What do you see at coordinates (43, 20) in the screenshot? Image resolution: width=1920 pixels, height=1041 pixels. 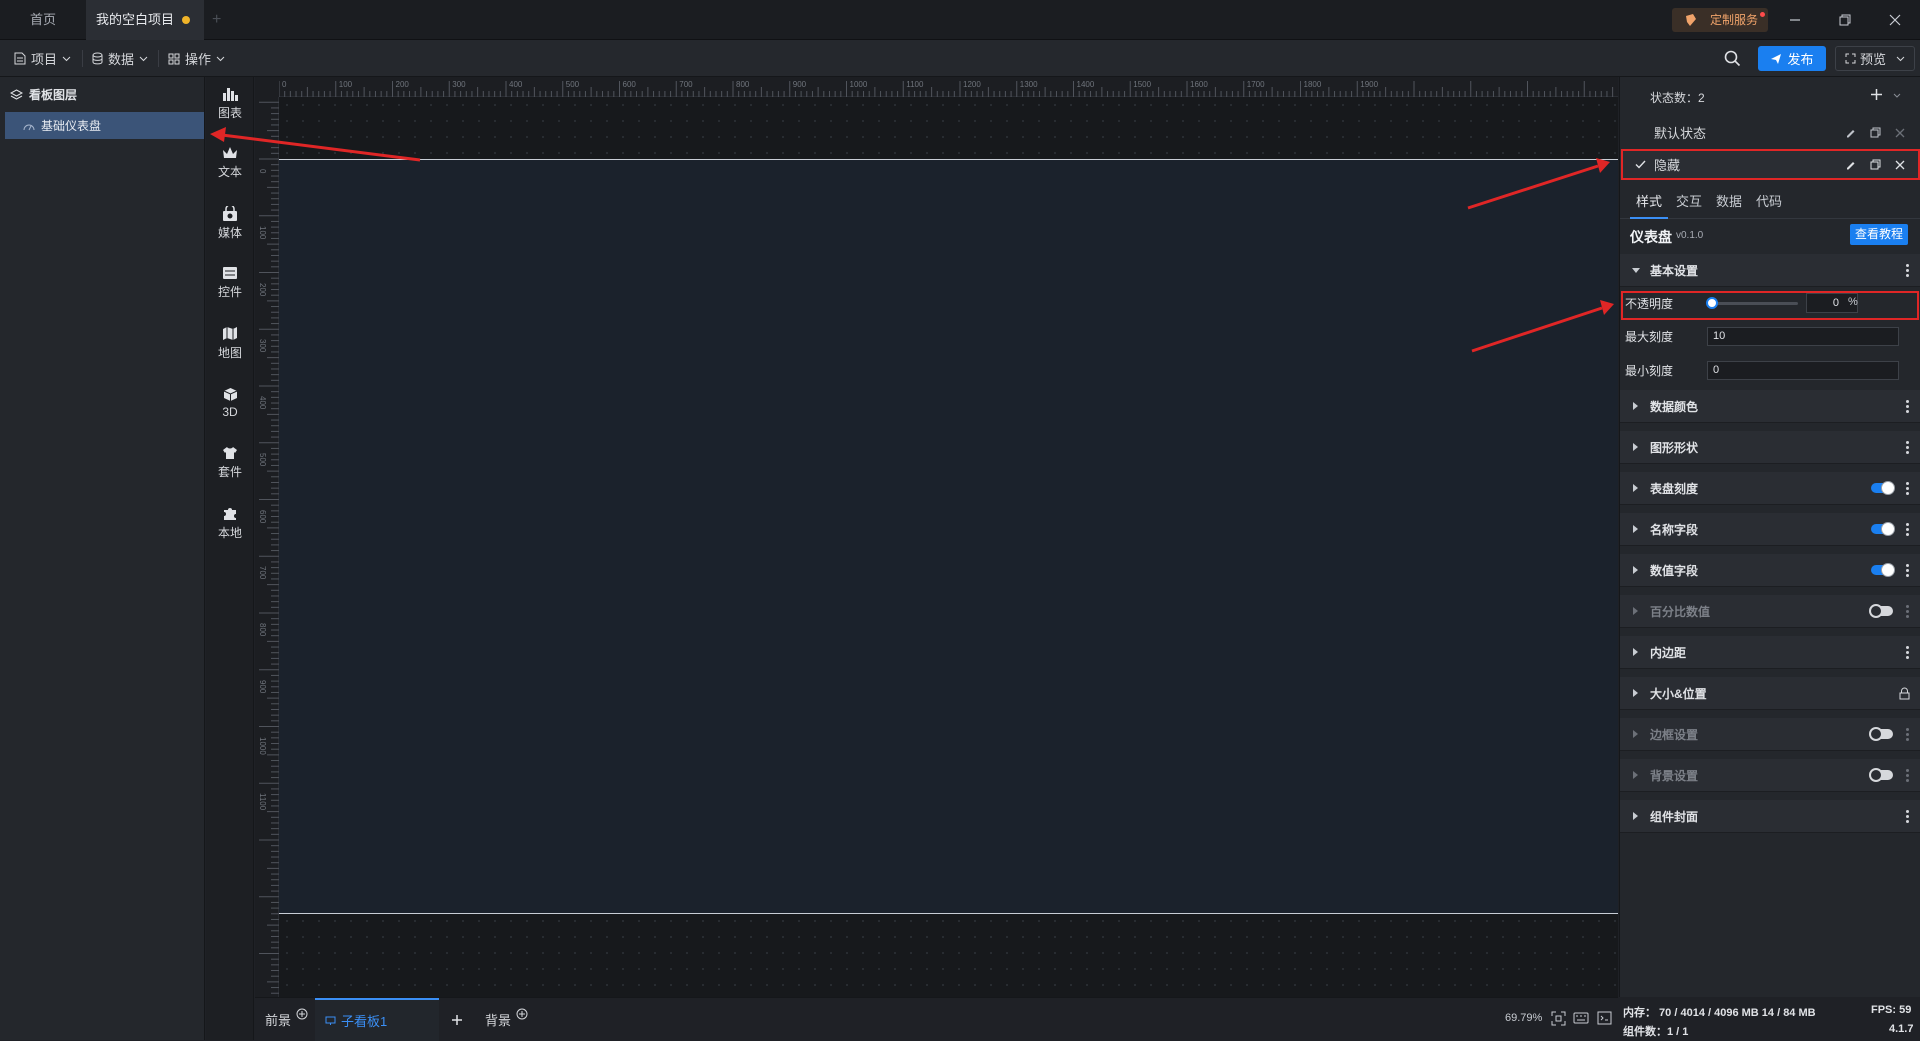 I see `tab-home: 首页` at bounding box center [43, 20].